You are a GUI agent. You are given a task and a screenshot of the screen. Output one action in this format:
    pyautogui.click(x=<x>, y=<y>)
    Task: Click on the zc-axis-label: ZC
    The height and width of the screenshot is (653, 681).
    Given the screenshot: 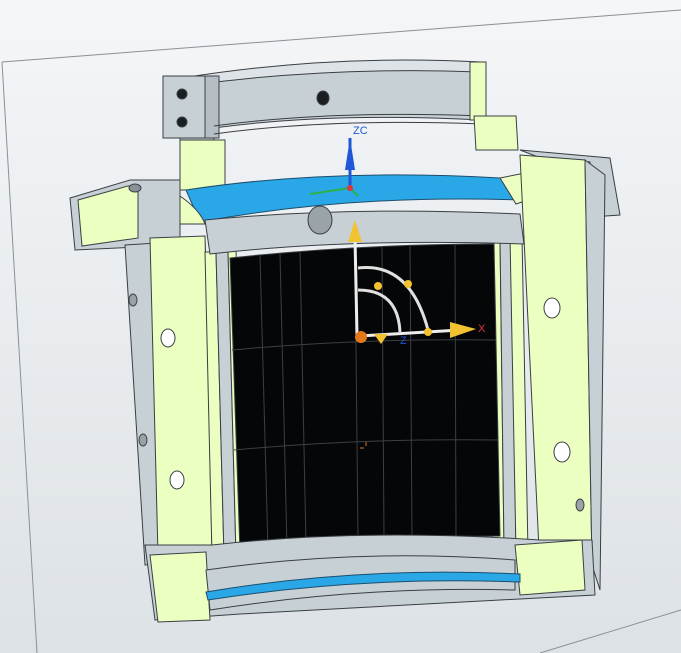 What is the action you would take?
    pyautogui.click(x=360, y=131)
    